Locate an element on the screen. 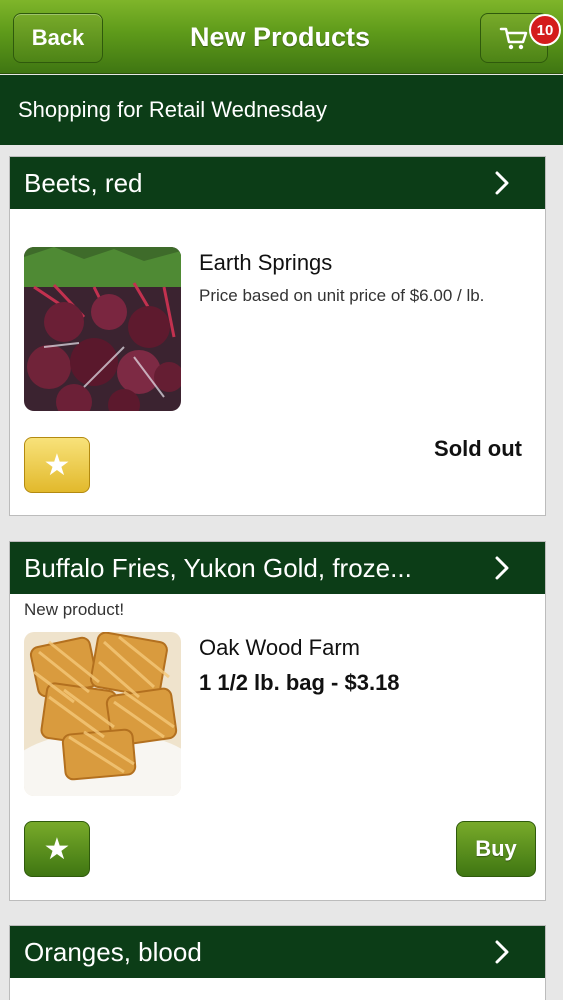 The image size is (563, 1000). price-info: Price based on unit price of $6.00 / lb. is located at coordinates (342, 295).